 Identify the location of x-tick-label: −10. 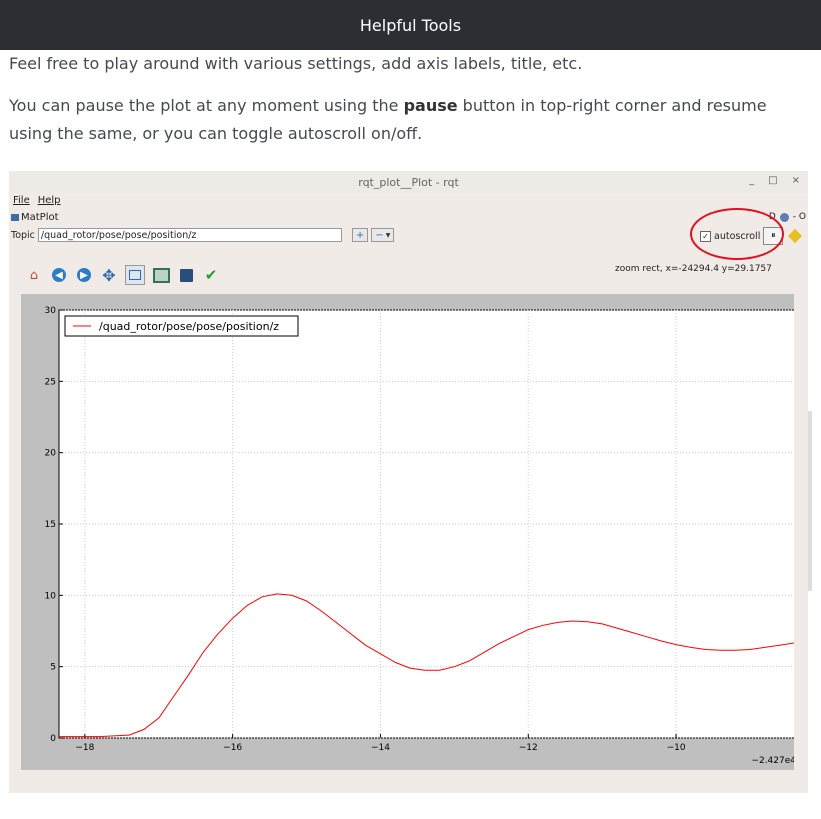
(676, 748).